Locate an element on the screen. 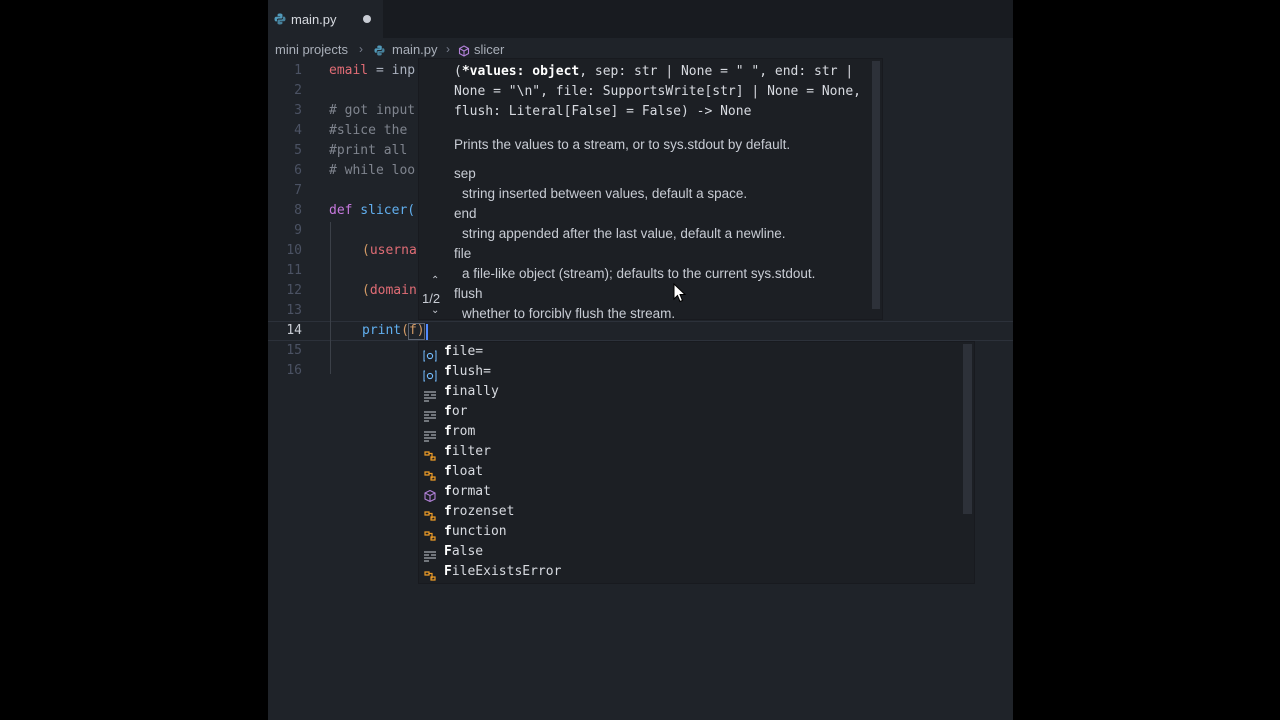 The width and height of the screenshot is (1280, 720). mouse-cursor-icon is located at coordinates (680, 293).